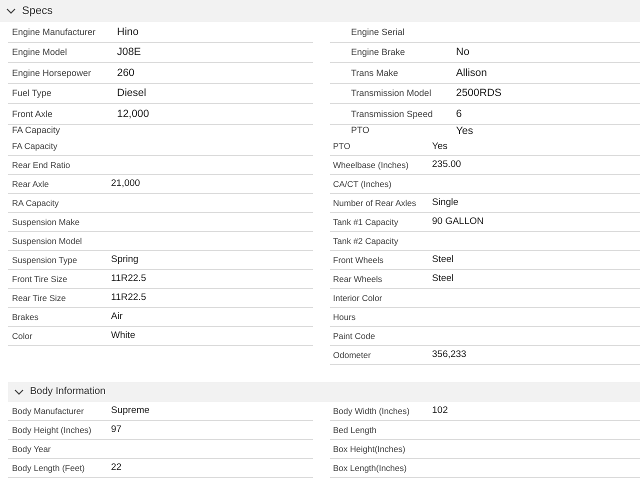 The image size is (640, 480). What do you see at coordinates (131, 93) in the screenshot?
I see `field-value: Diesel` at bounding box center [131, 93].